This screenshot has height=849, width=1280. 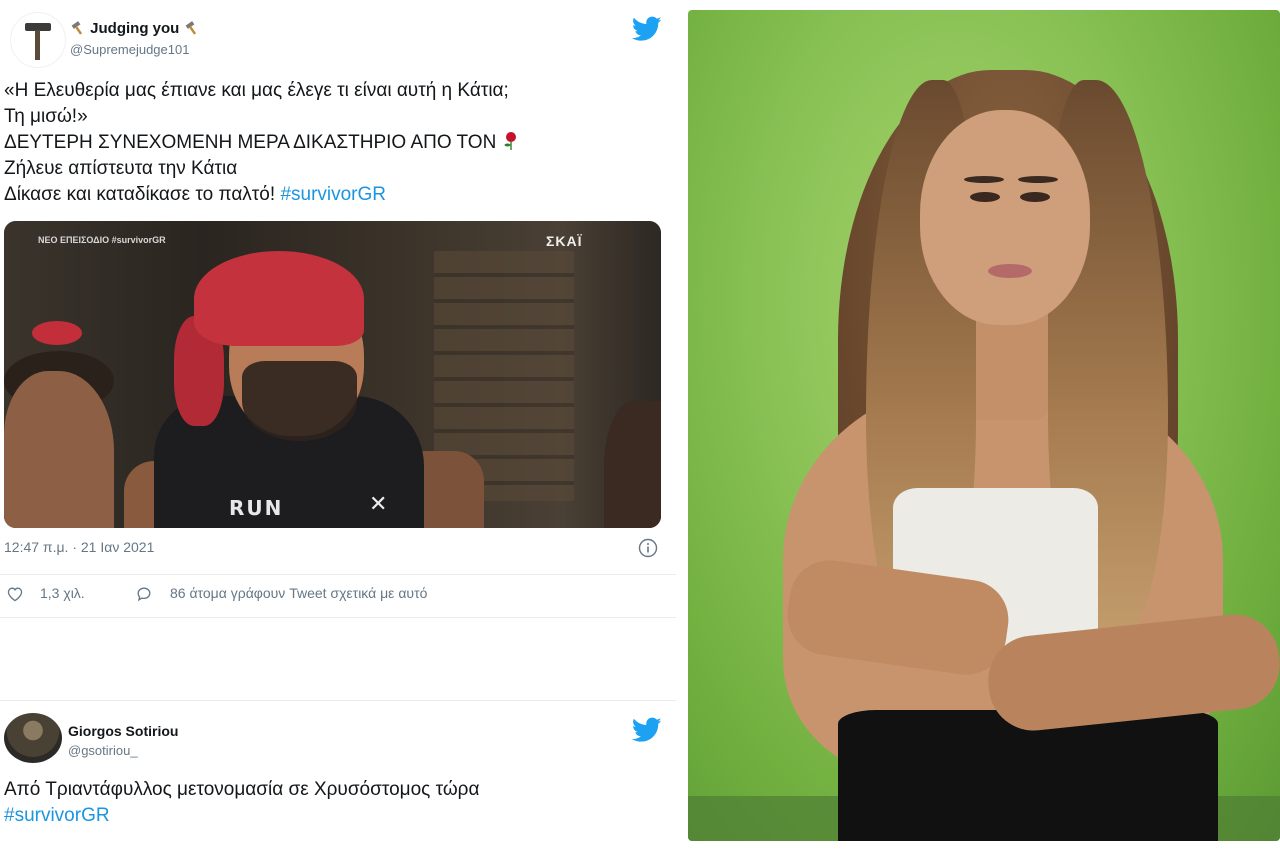 What do you see at coordinates (129, 49) in the screenshot?
I see `author-handle: @Supremejudge101` at bounding box center [129, 49].